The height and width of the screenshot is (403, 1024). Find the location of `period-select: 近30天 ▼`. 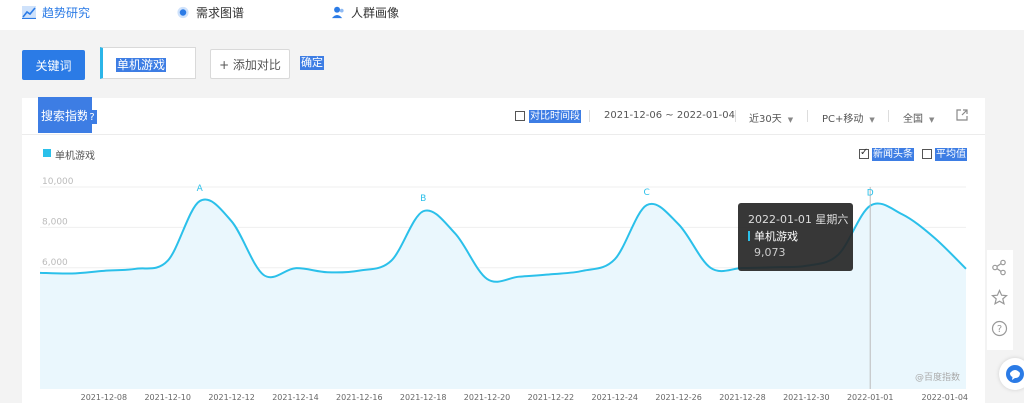

period-select: 近30天 ▼ is located at coordinates (771, 117).